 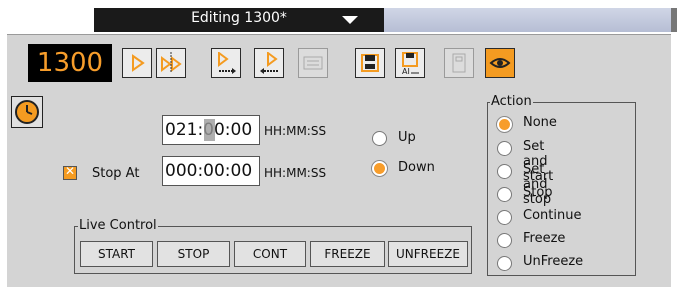 I want to click on start-button: START, so click(x=116, y=254).